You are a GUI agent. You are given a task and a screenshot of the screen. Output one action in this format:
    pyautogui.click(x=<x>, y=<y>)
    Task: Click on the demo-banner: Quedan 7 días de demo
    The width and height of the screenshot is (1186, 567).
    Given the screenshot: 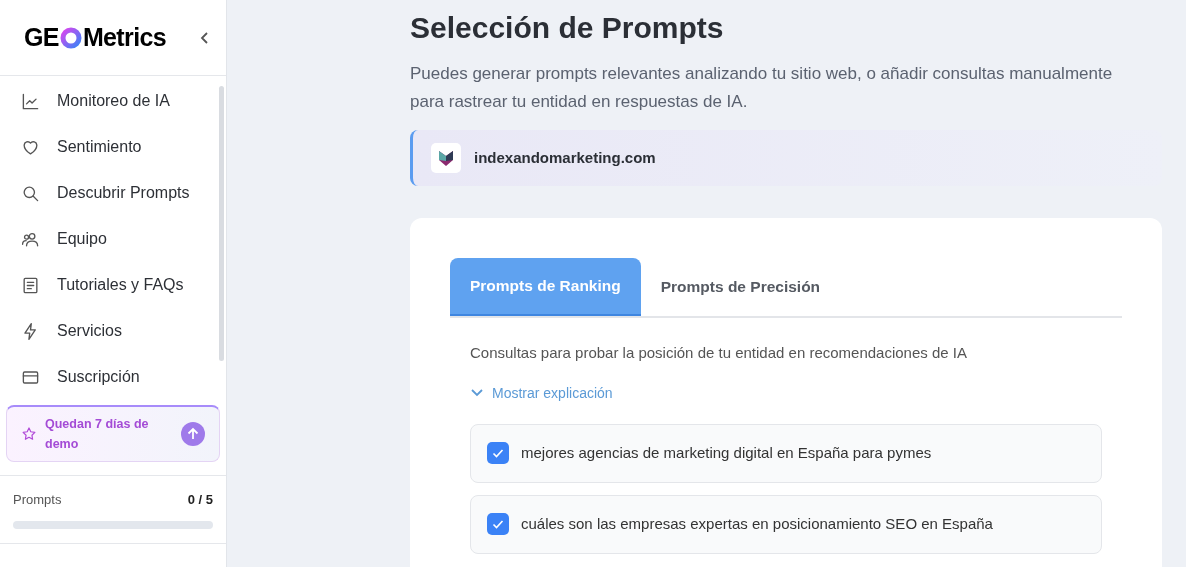 What is the action you would take?
    pyautogui.click(x=113, y=433)
    